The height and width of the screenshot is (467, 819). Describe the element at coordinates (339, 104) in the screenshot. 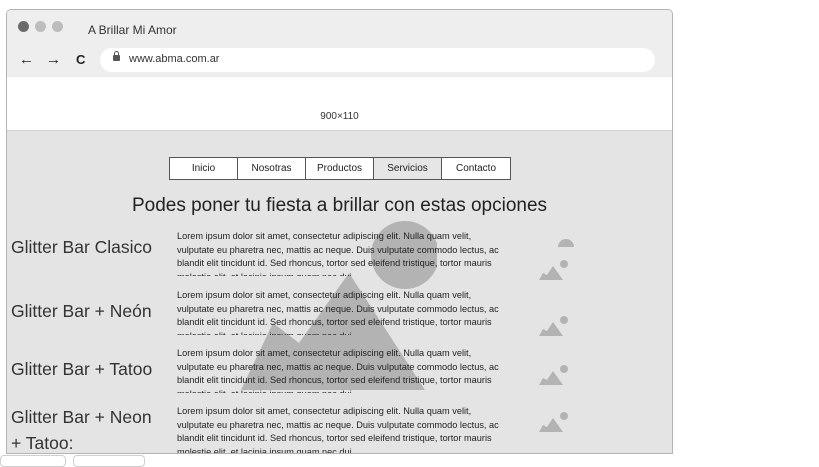

I see `hero-banner-placeholder: 900×110` at that location.